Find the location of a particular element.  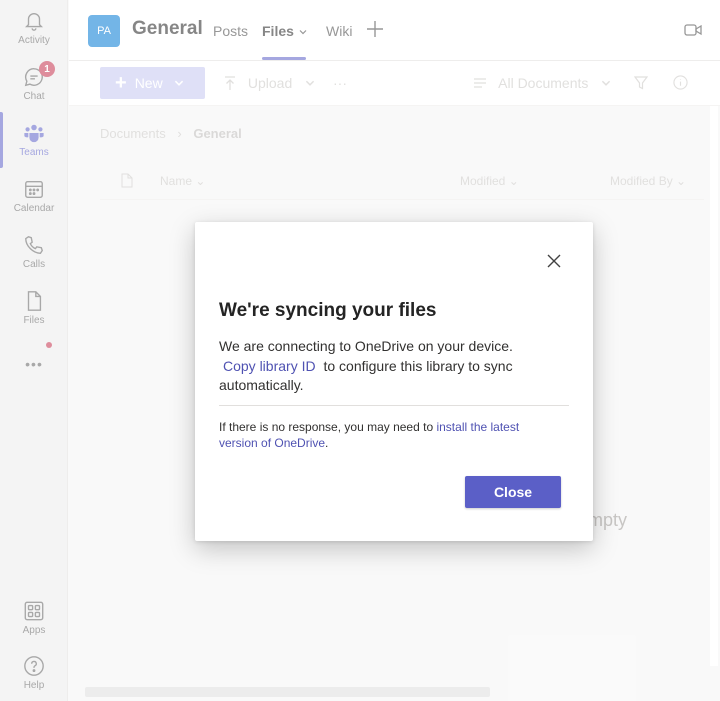

close-icon is located at coordinates (554, 261).